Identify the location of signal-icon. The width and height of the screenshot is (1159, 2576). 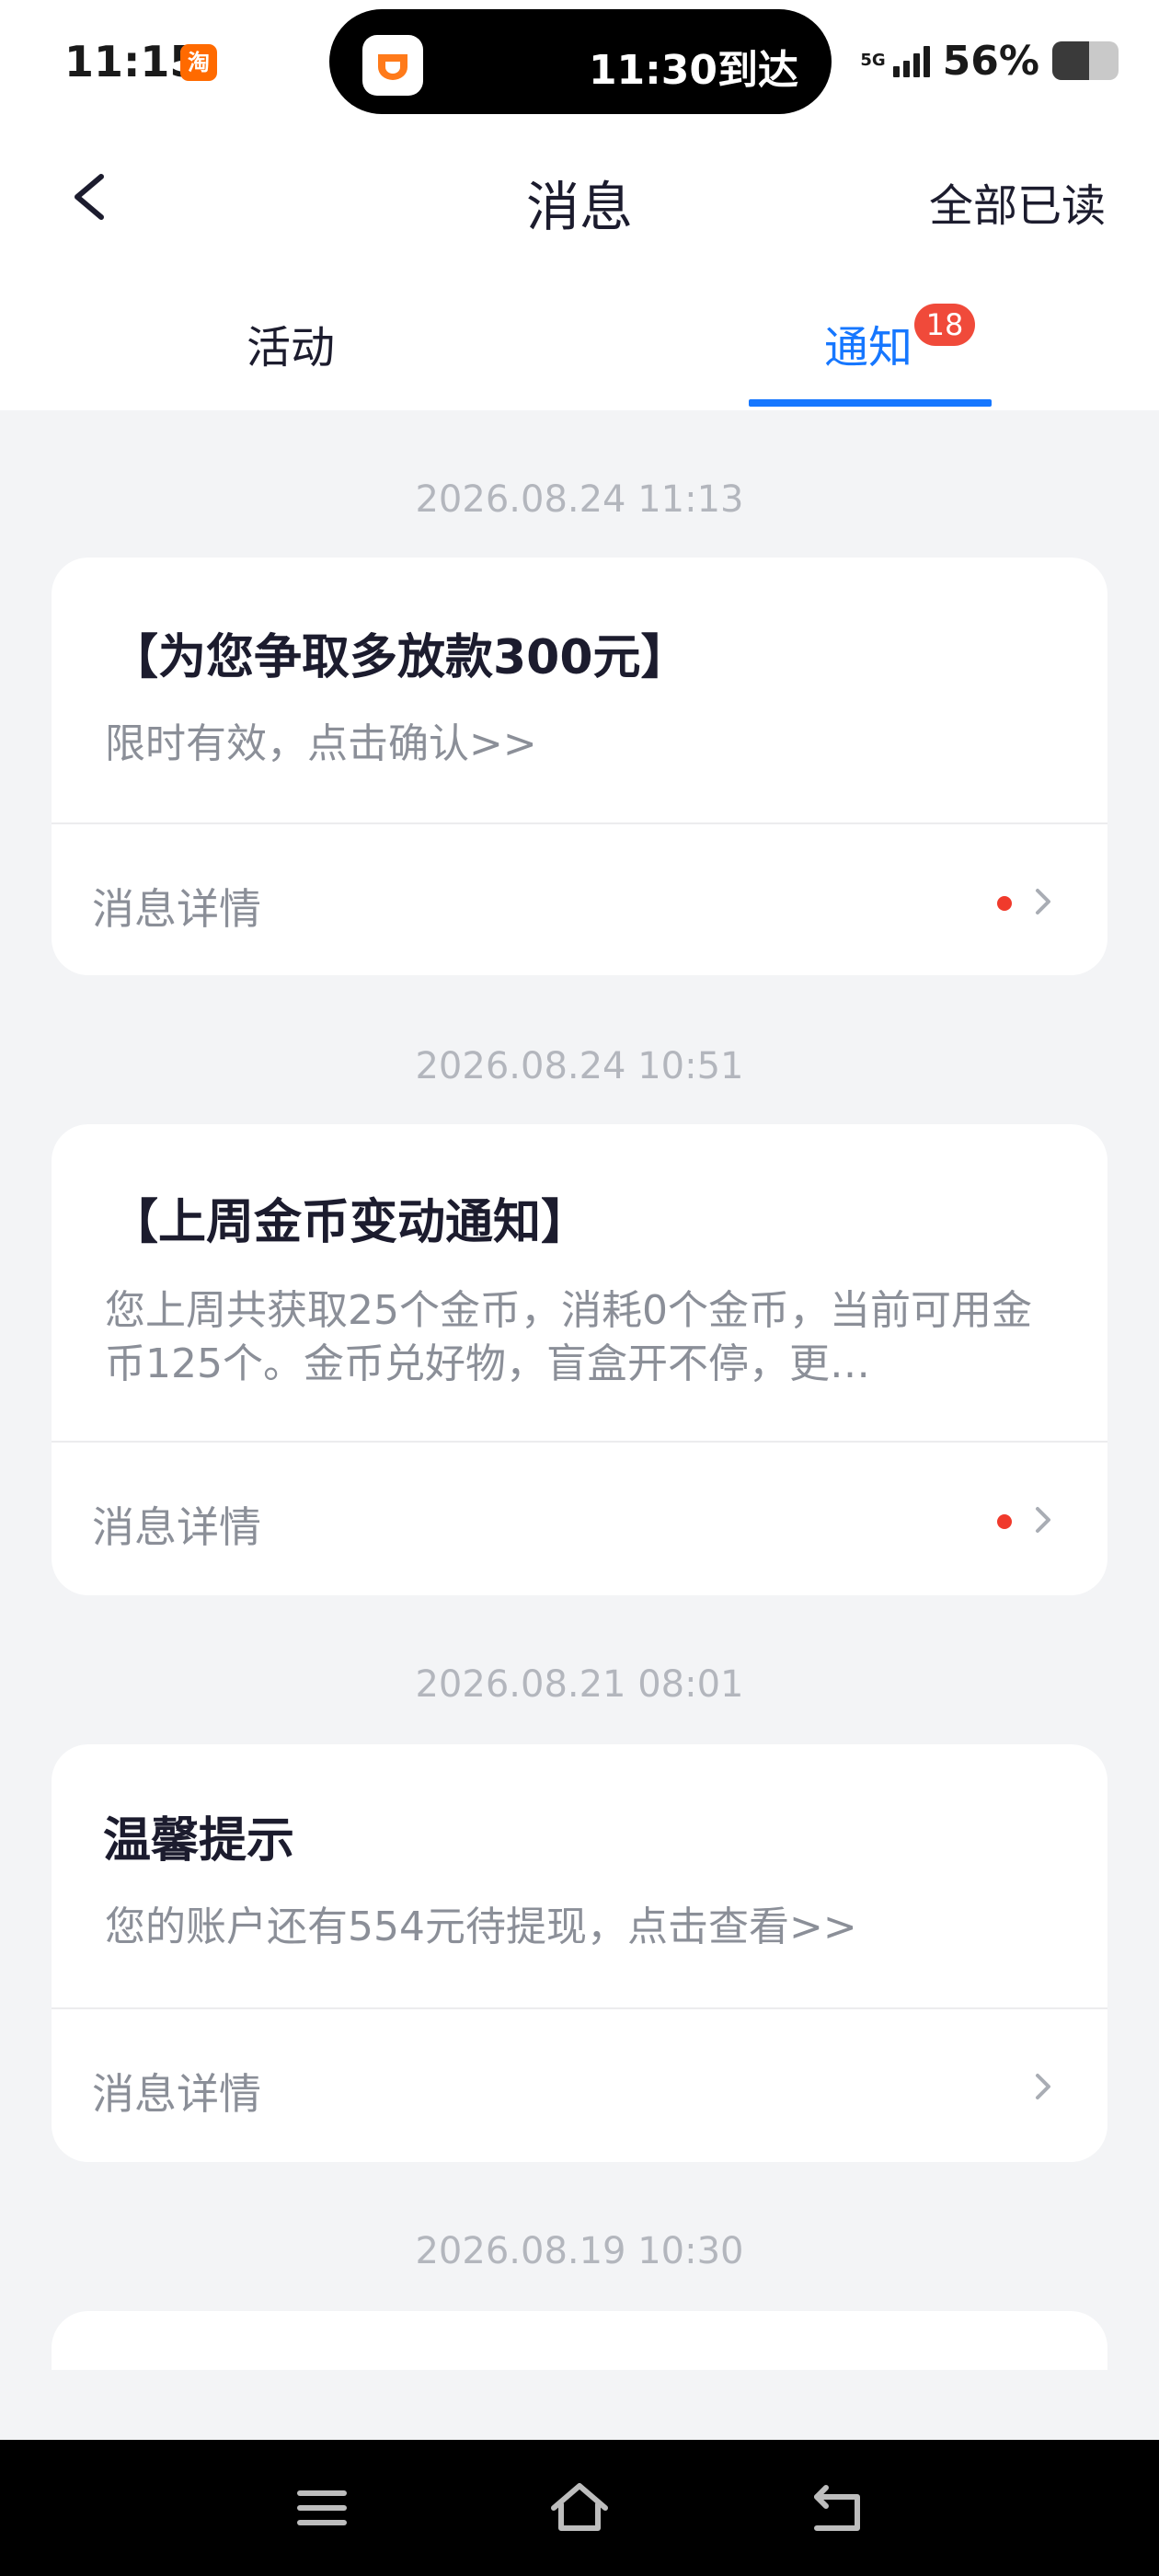
(909, 60).